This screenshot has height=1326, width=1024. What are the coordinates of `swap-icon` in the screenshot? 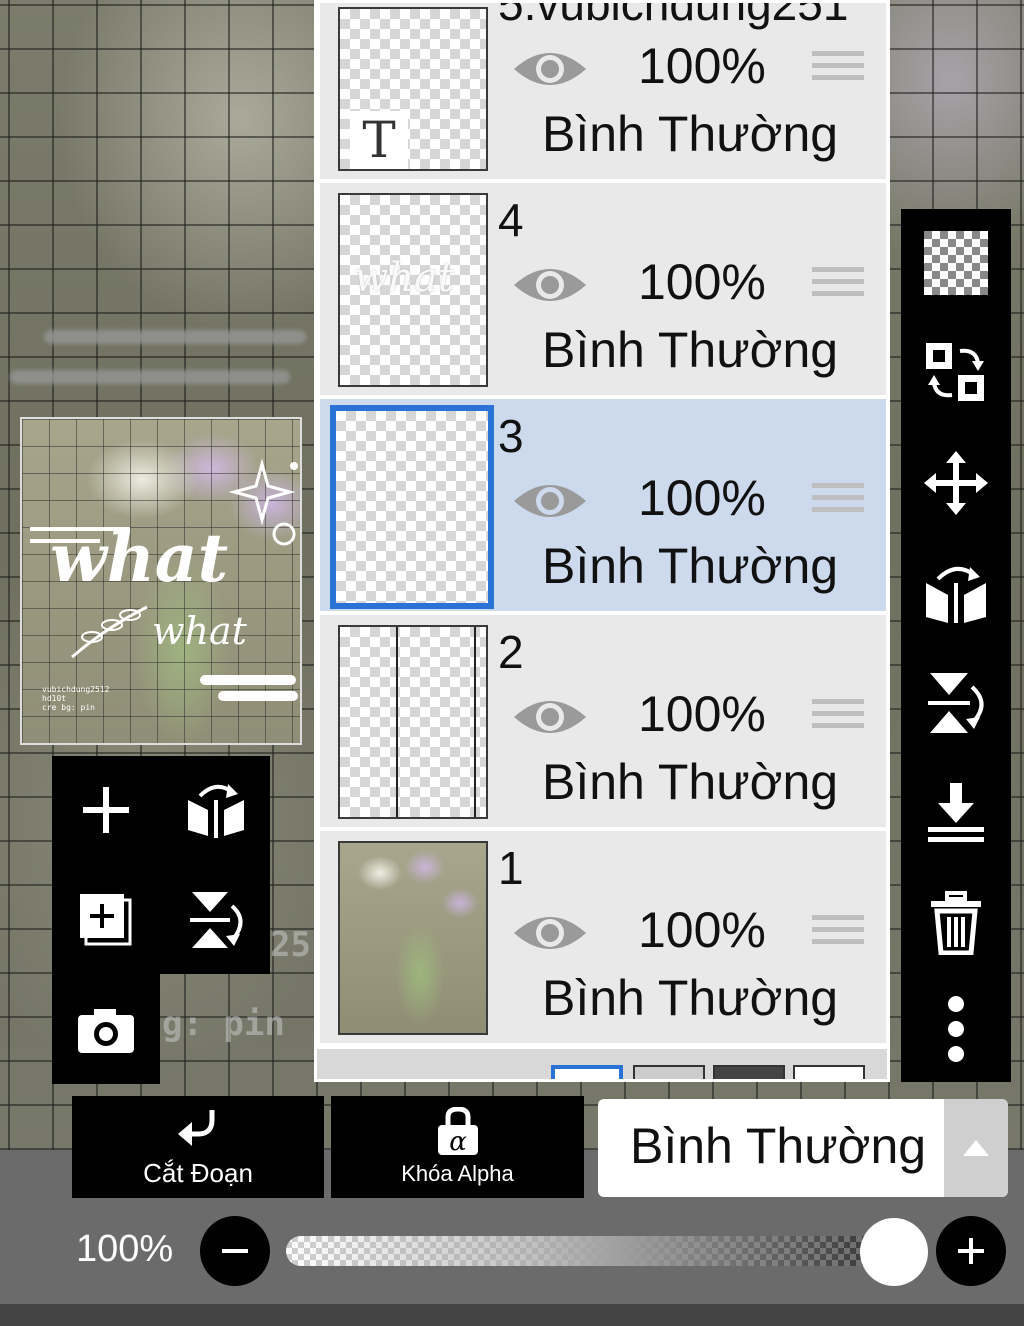 It's located at (955, 372).